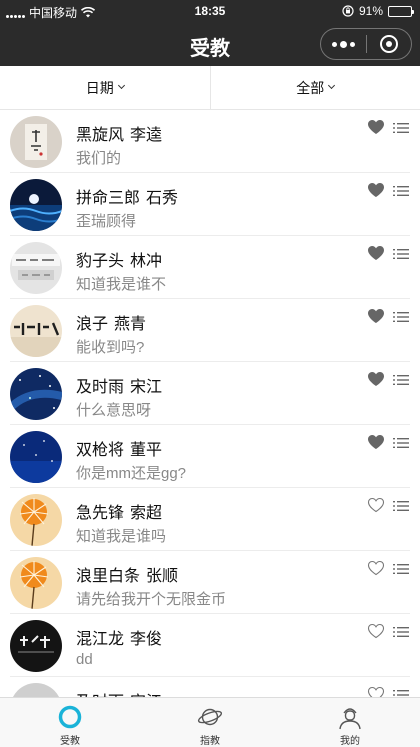 The image size is (420, 747). Describe the element at coordinates (70, 717) in the screenshot. I see `ring-icon` at that location.